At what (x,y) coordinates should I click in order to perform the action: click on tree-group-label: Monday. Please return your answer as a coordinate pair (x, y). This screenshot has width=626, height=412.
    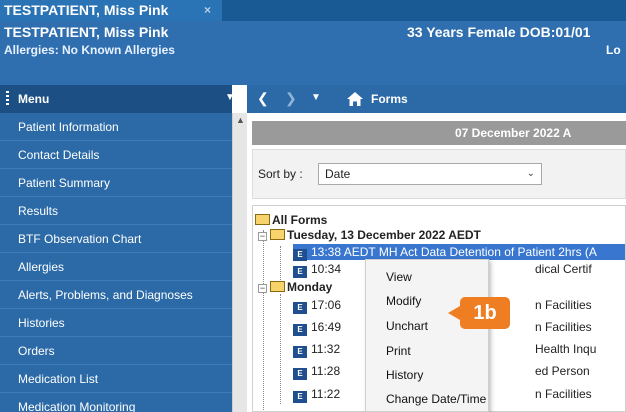
    Looking at the image, I should click on (310, 287).